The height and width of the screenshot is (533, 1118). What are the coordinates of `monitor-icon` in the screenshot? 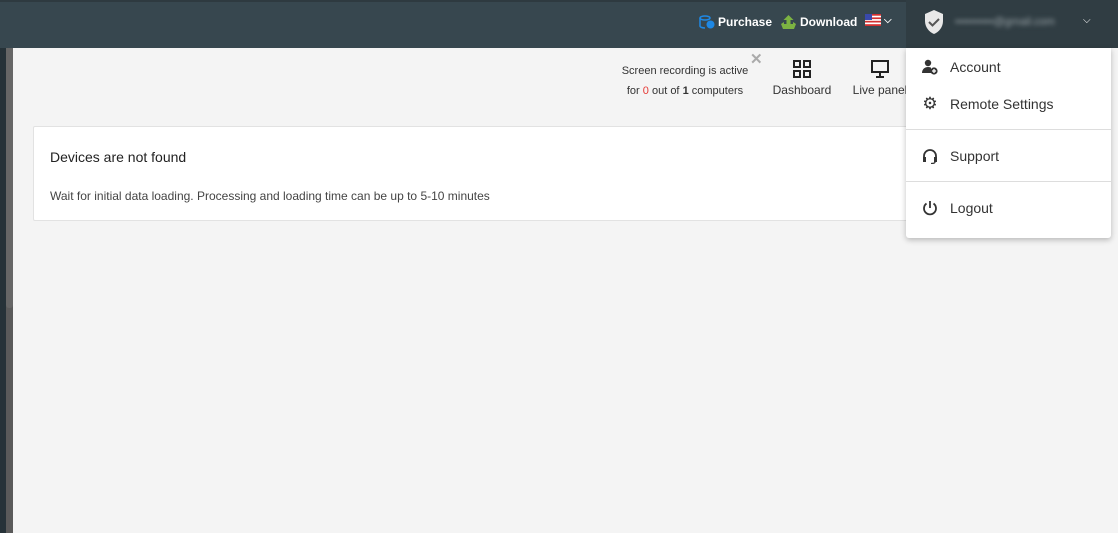 It's located at (880, 69).